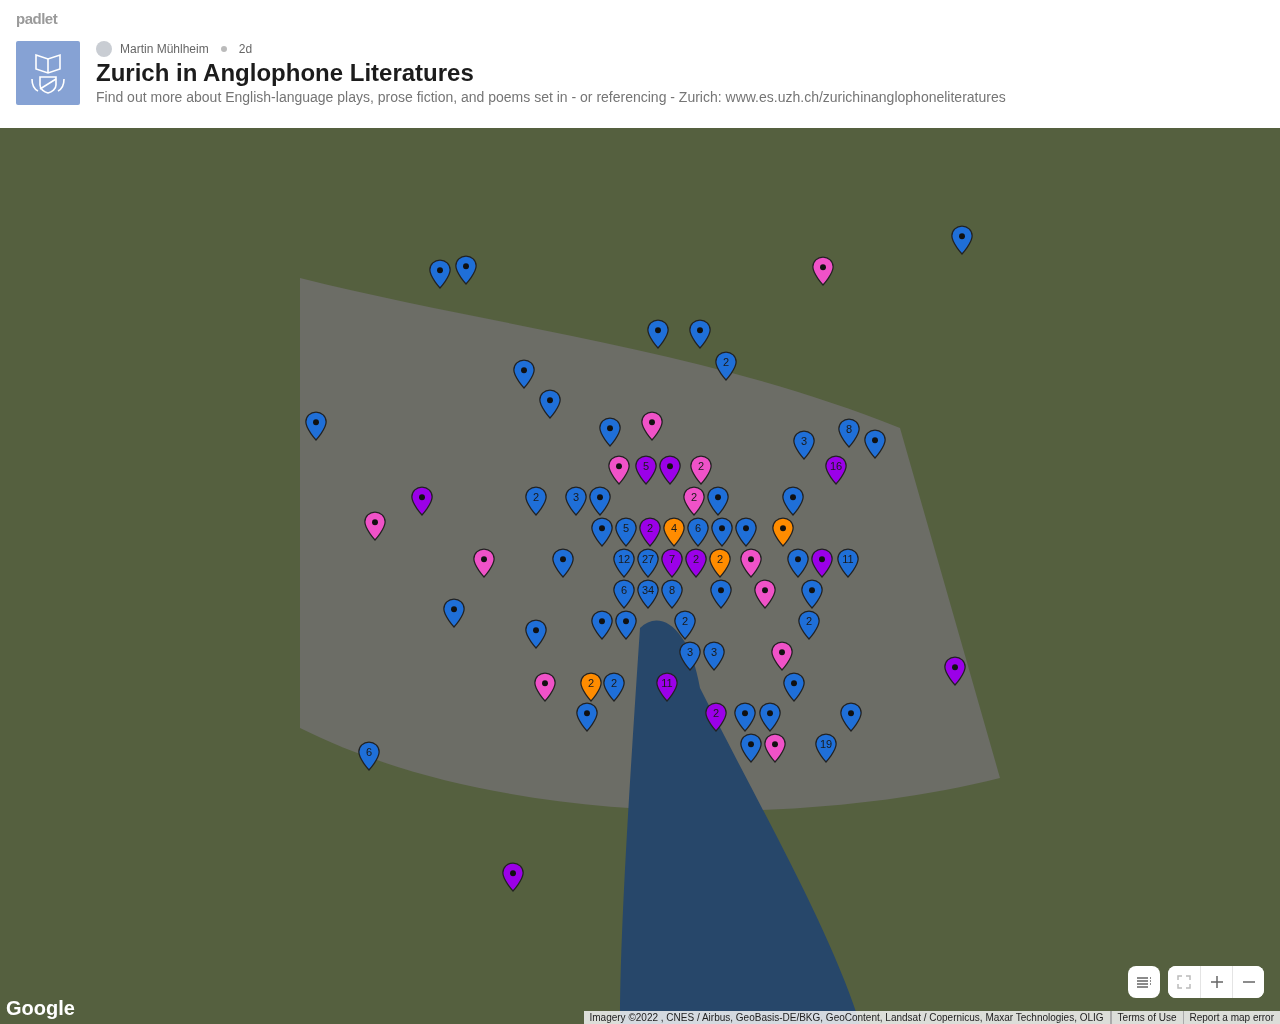  Describe the element at coordinates (674, 532) in the screenshot. I see `map-pin: 4` at that location.